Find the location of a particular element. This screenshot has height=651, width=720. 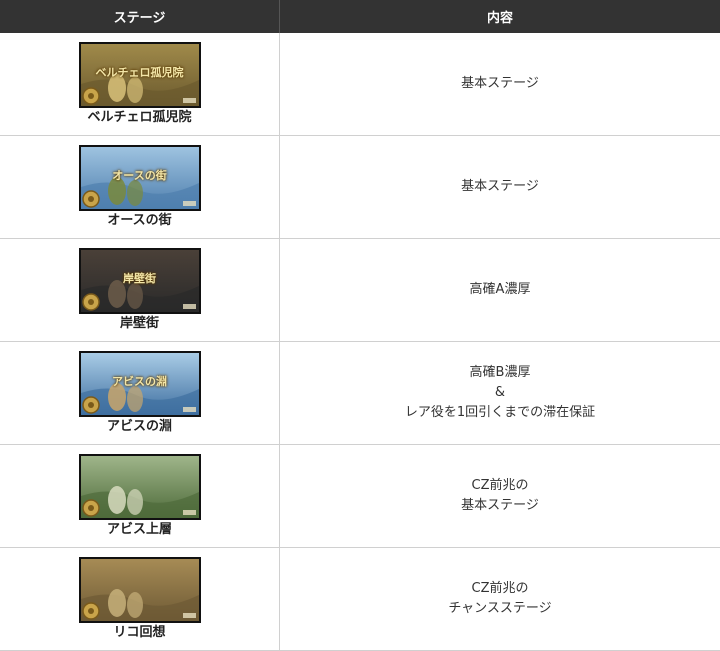

cliff-town-stage-thumbnail: 岸壁街 is located at coordinates (140, 281).